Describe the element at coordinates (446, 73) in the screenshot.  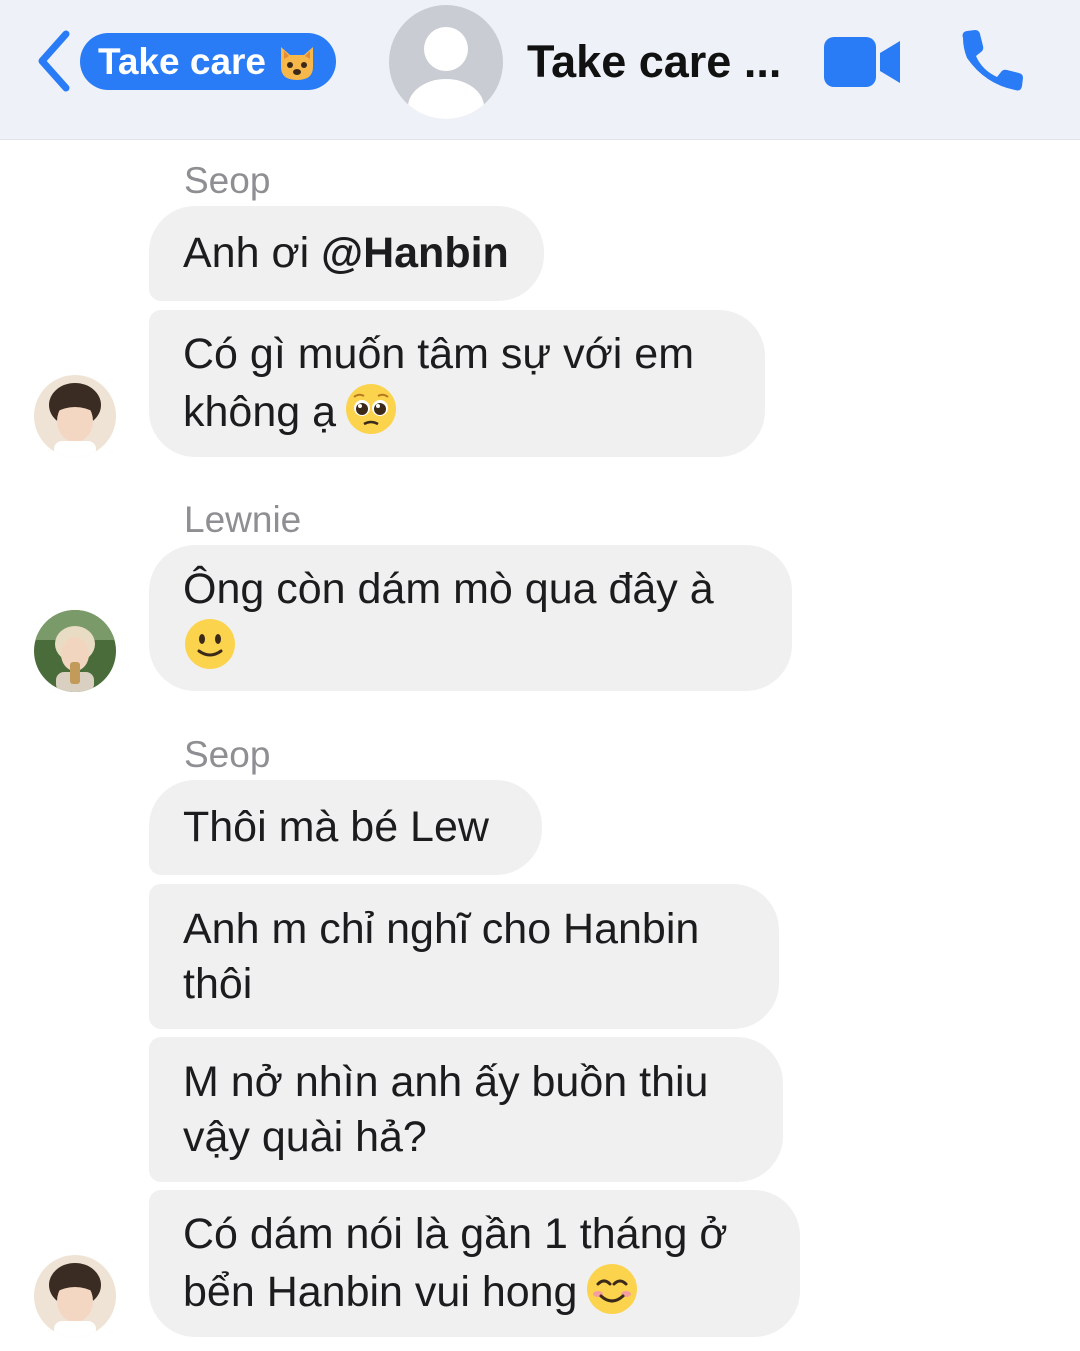
I see `person-placeholder-icon` at that location.